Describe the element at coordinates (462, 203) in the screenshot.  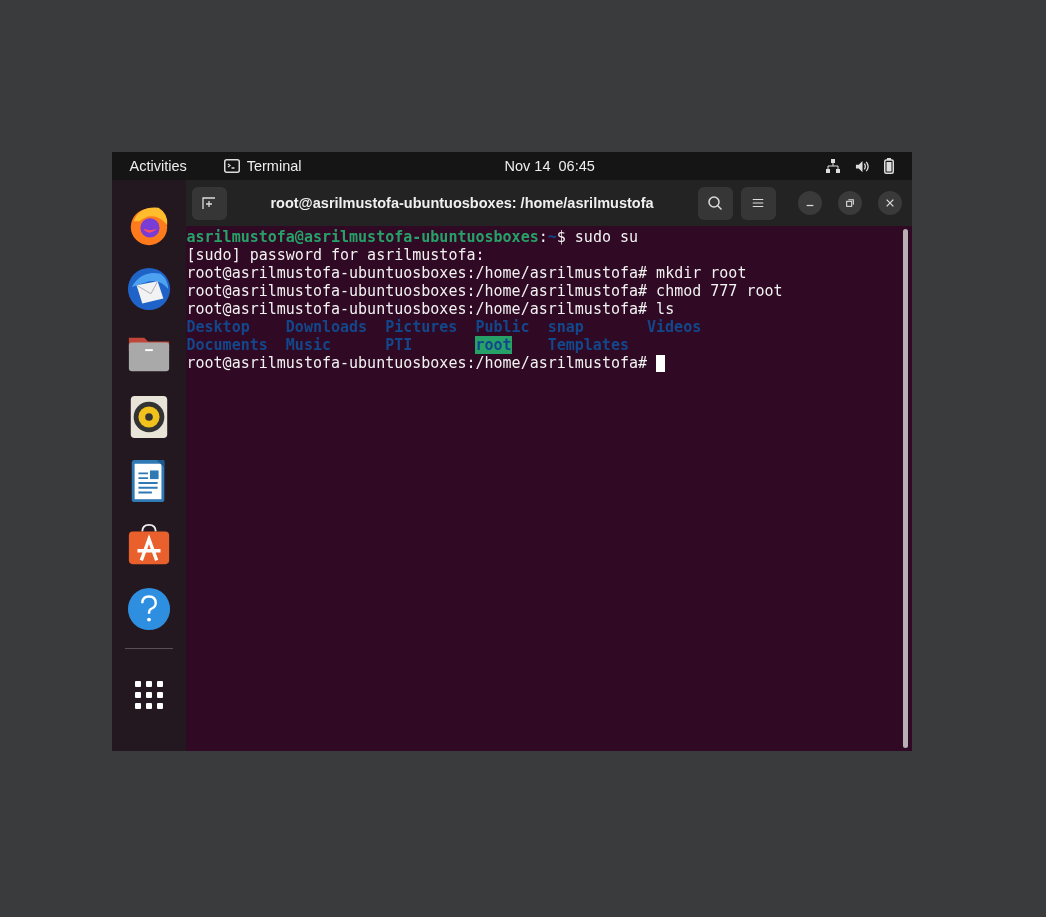
I see `window-title: root@asrilmustofa-ubuntuosboxes: /home/asrilmustofa` at that location.